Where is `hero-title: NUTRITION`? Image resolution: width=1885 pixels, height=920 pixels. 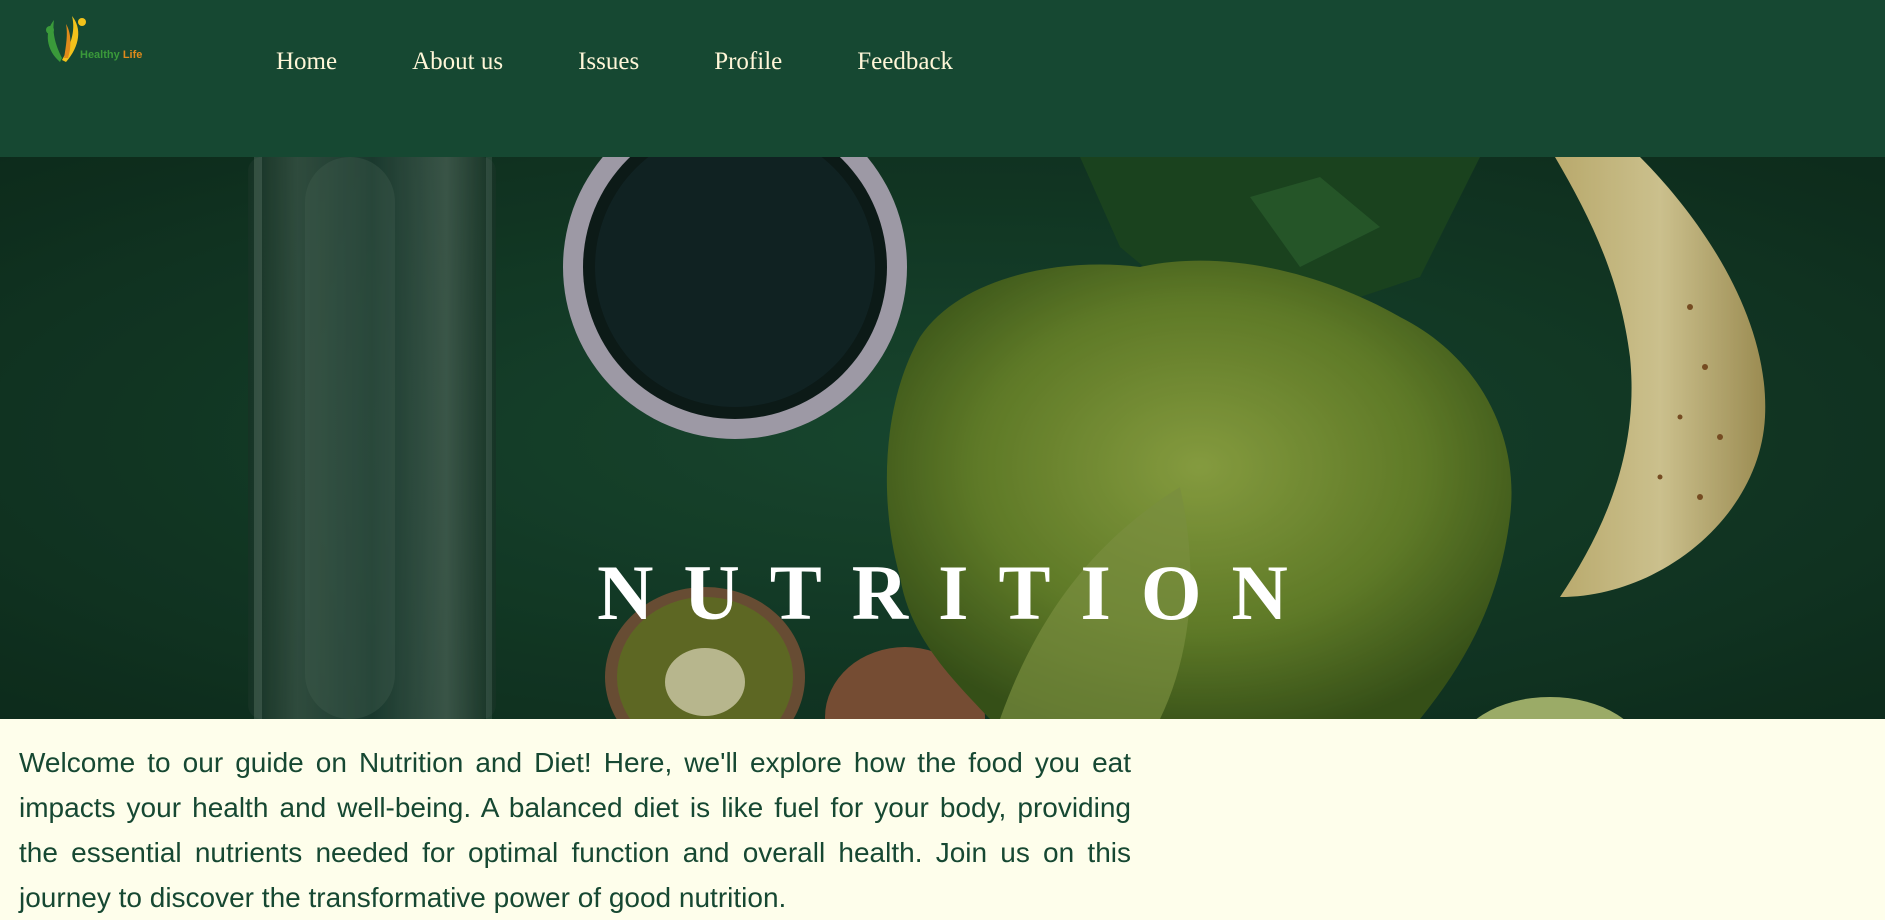
hero-title: NUTRITION is located at coordinates (957, 592).